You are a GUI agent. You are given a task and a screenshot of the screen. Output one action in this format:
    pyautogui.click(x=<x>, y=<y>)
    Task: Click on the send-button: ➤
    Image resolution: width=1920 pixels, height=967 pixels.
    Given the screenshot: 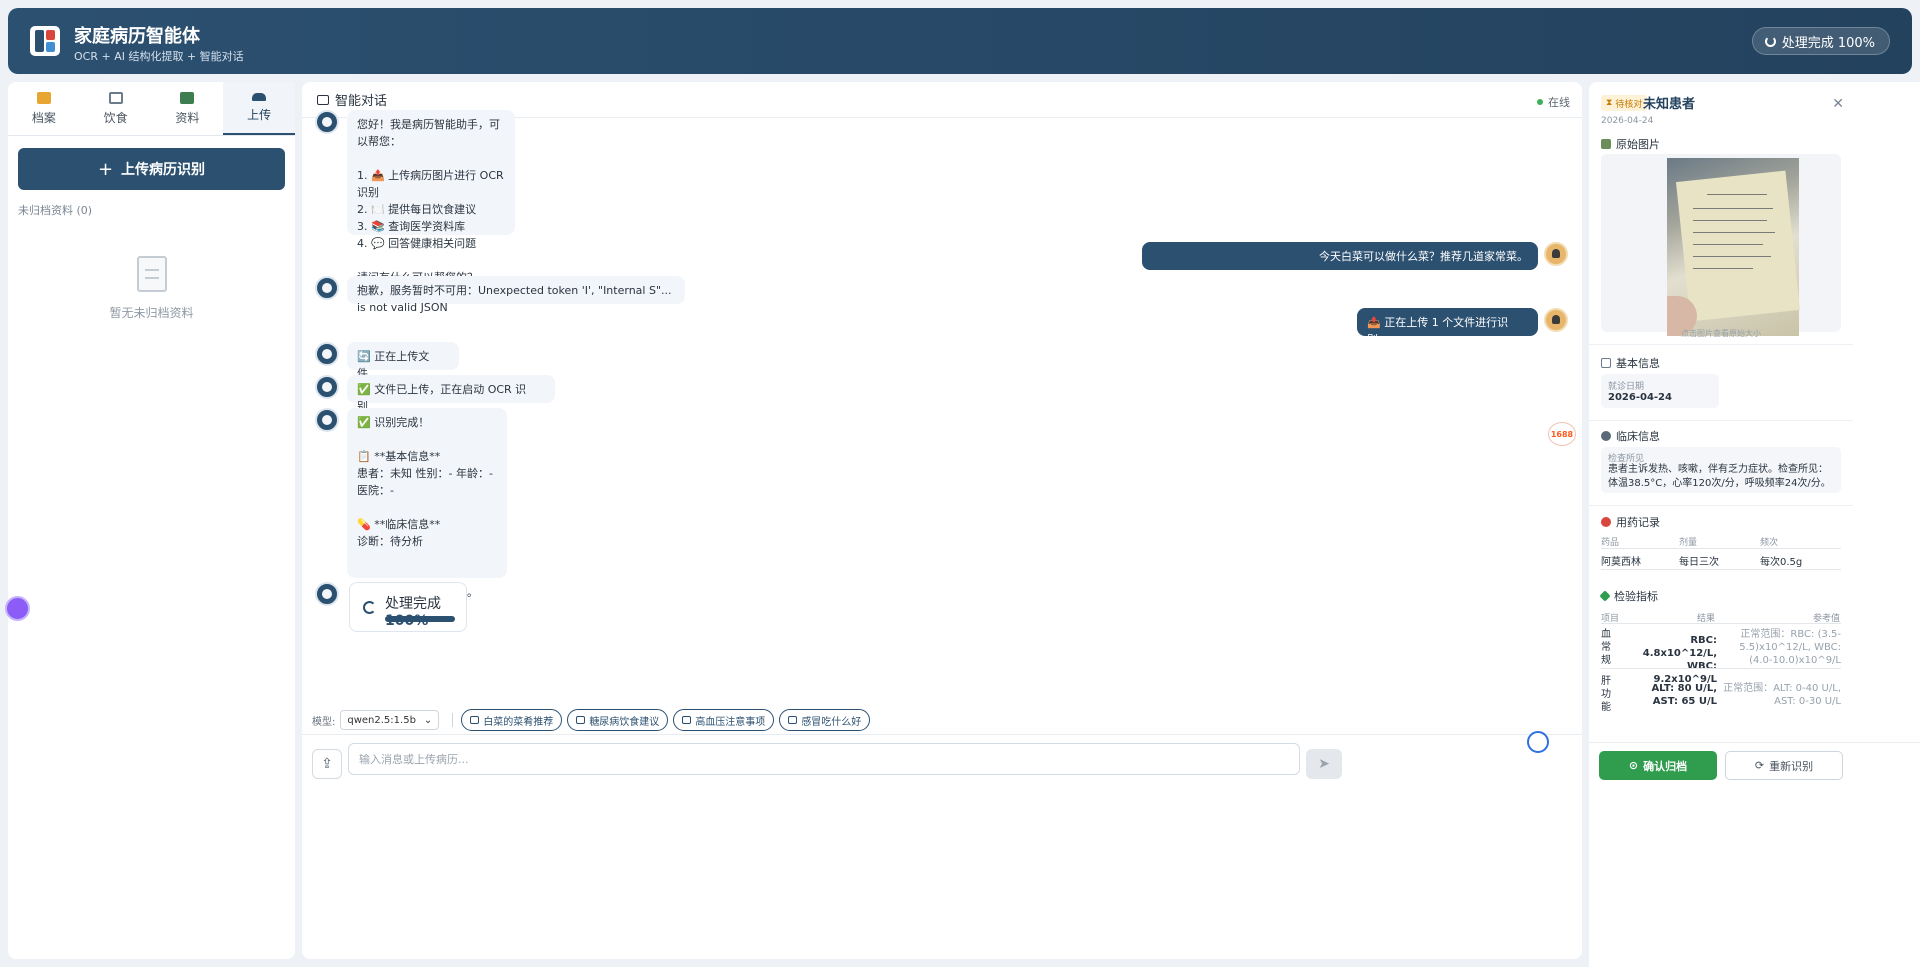 What is the action you would take?
    pyautogui.click(x=1324, y=764)
    